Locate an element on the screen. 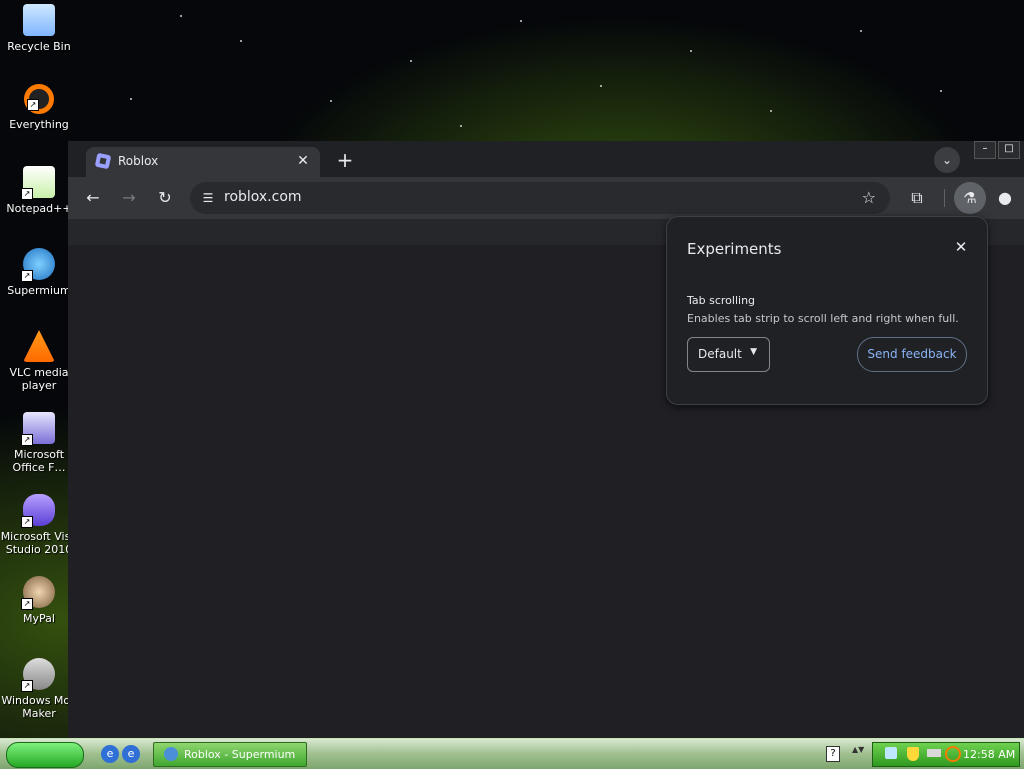 The height and width of the screenshot is (769, 1024). recycle-bin-icon is located at coordinates (39, 20).